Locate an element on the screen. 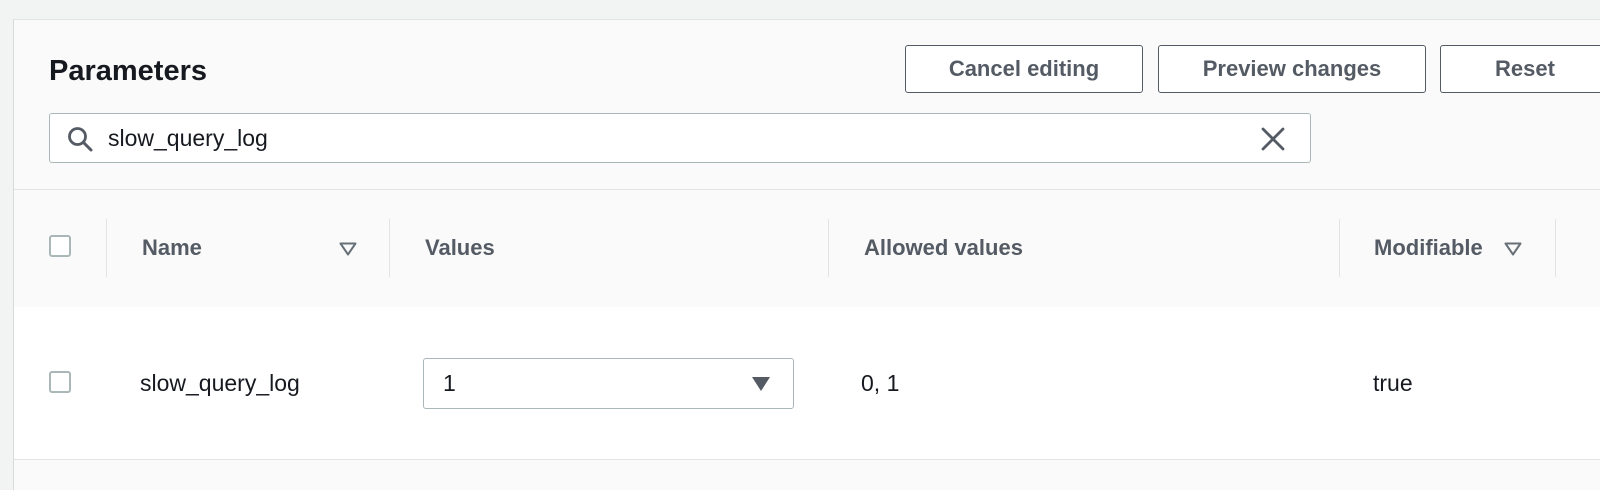 This screenshot has height=490, width=1600. column-header-name: Name is located at coordinates (172, 248).